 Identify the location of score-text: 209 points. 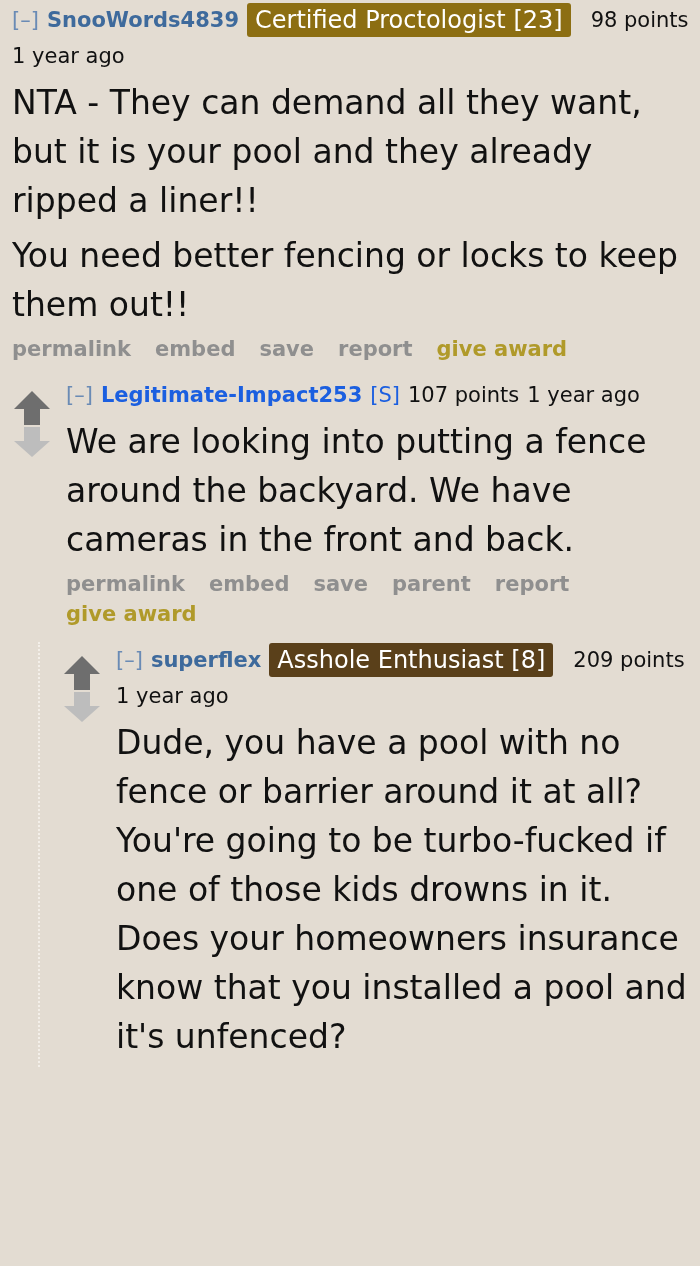
(629, 660).